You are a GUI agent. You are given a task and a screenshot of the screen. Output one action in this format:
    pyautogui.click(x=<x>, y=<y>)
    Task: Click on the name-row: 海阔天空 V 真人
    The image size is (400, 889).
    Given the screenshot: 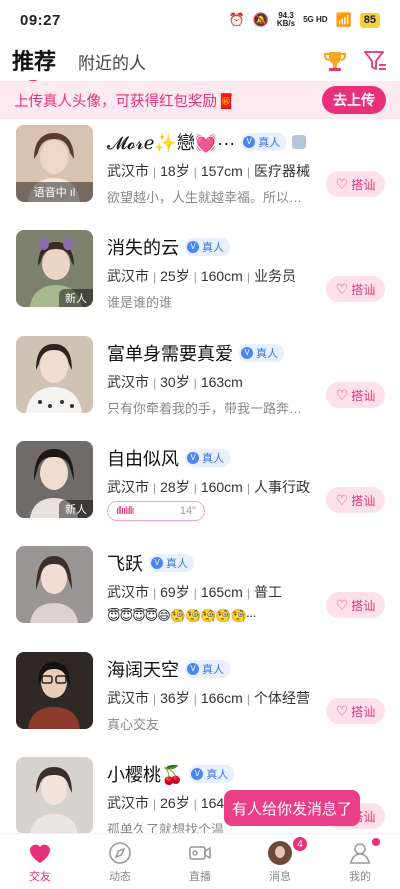 What is the action you would take?
    pyautogui.click(x=168, y=669)
    